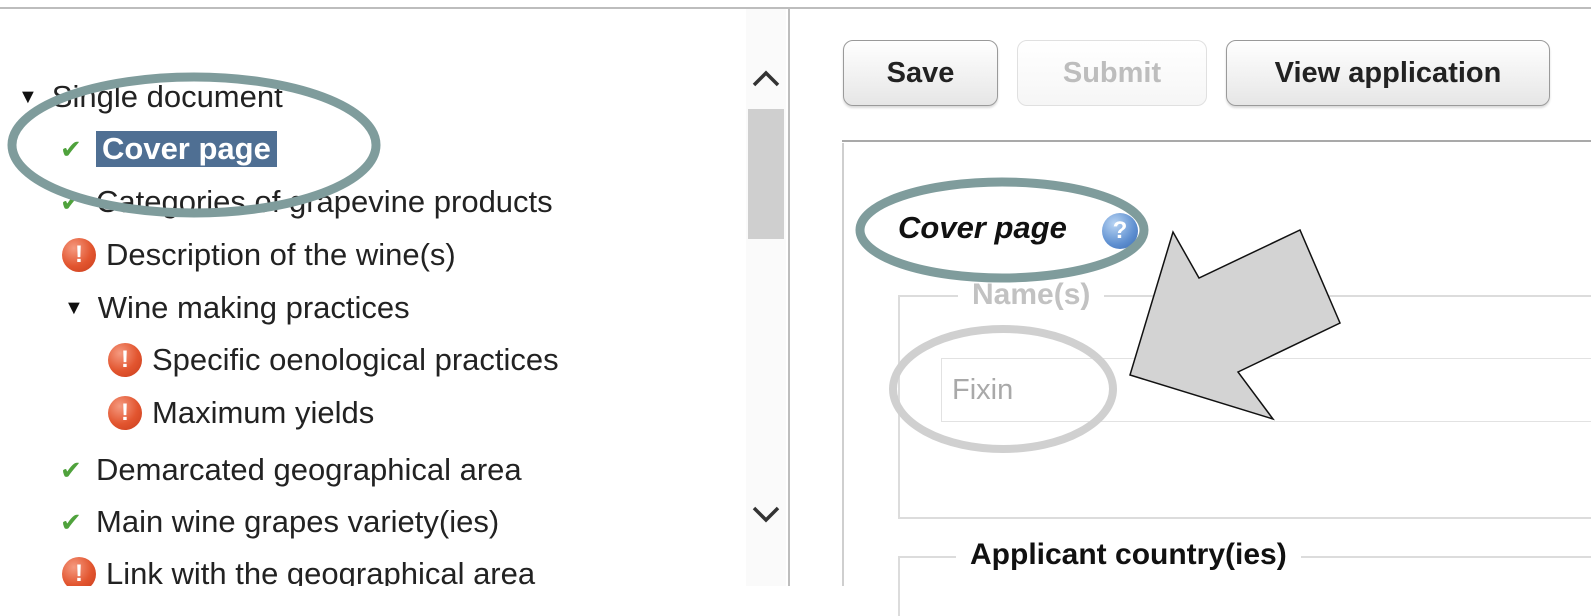  I want to click on tree-item-label: Demarcated geographical area, so click(309, 469).